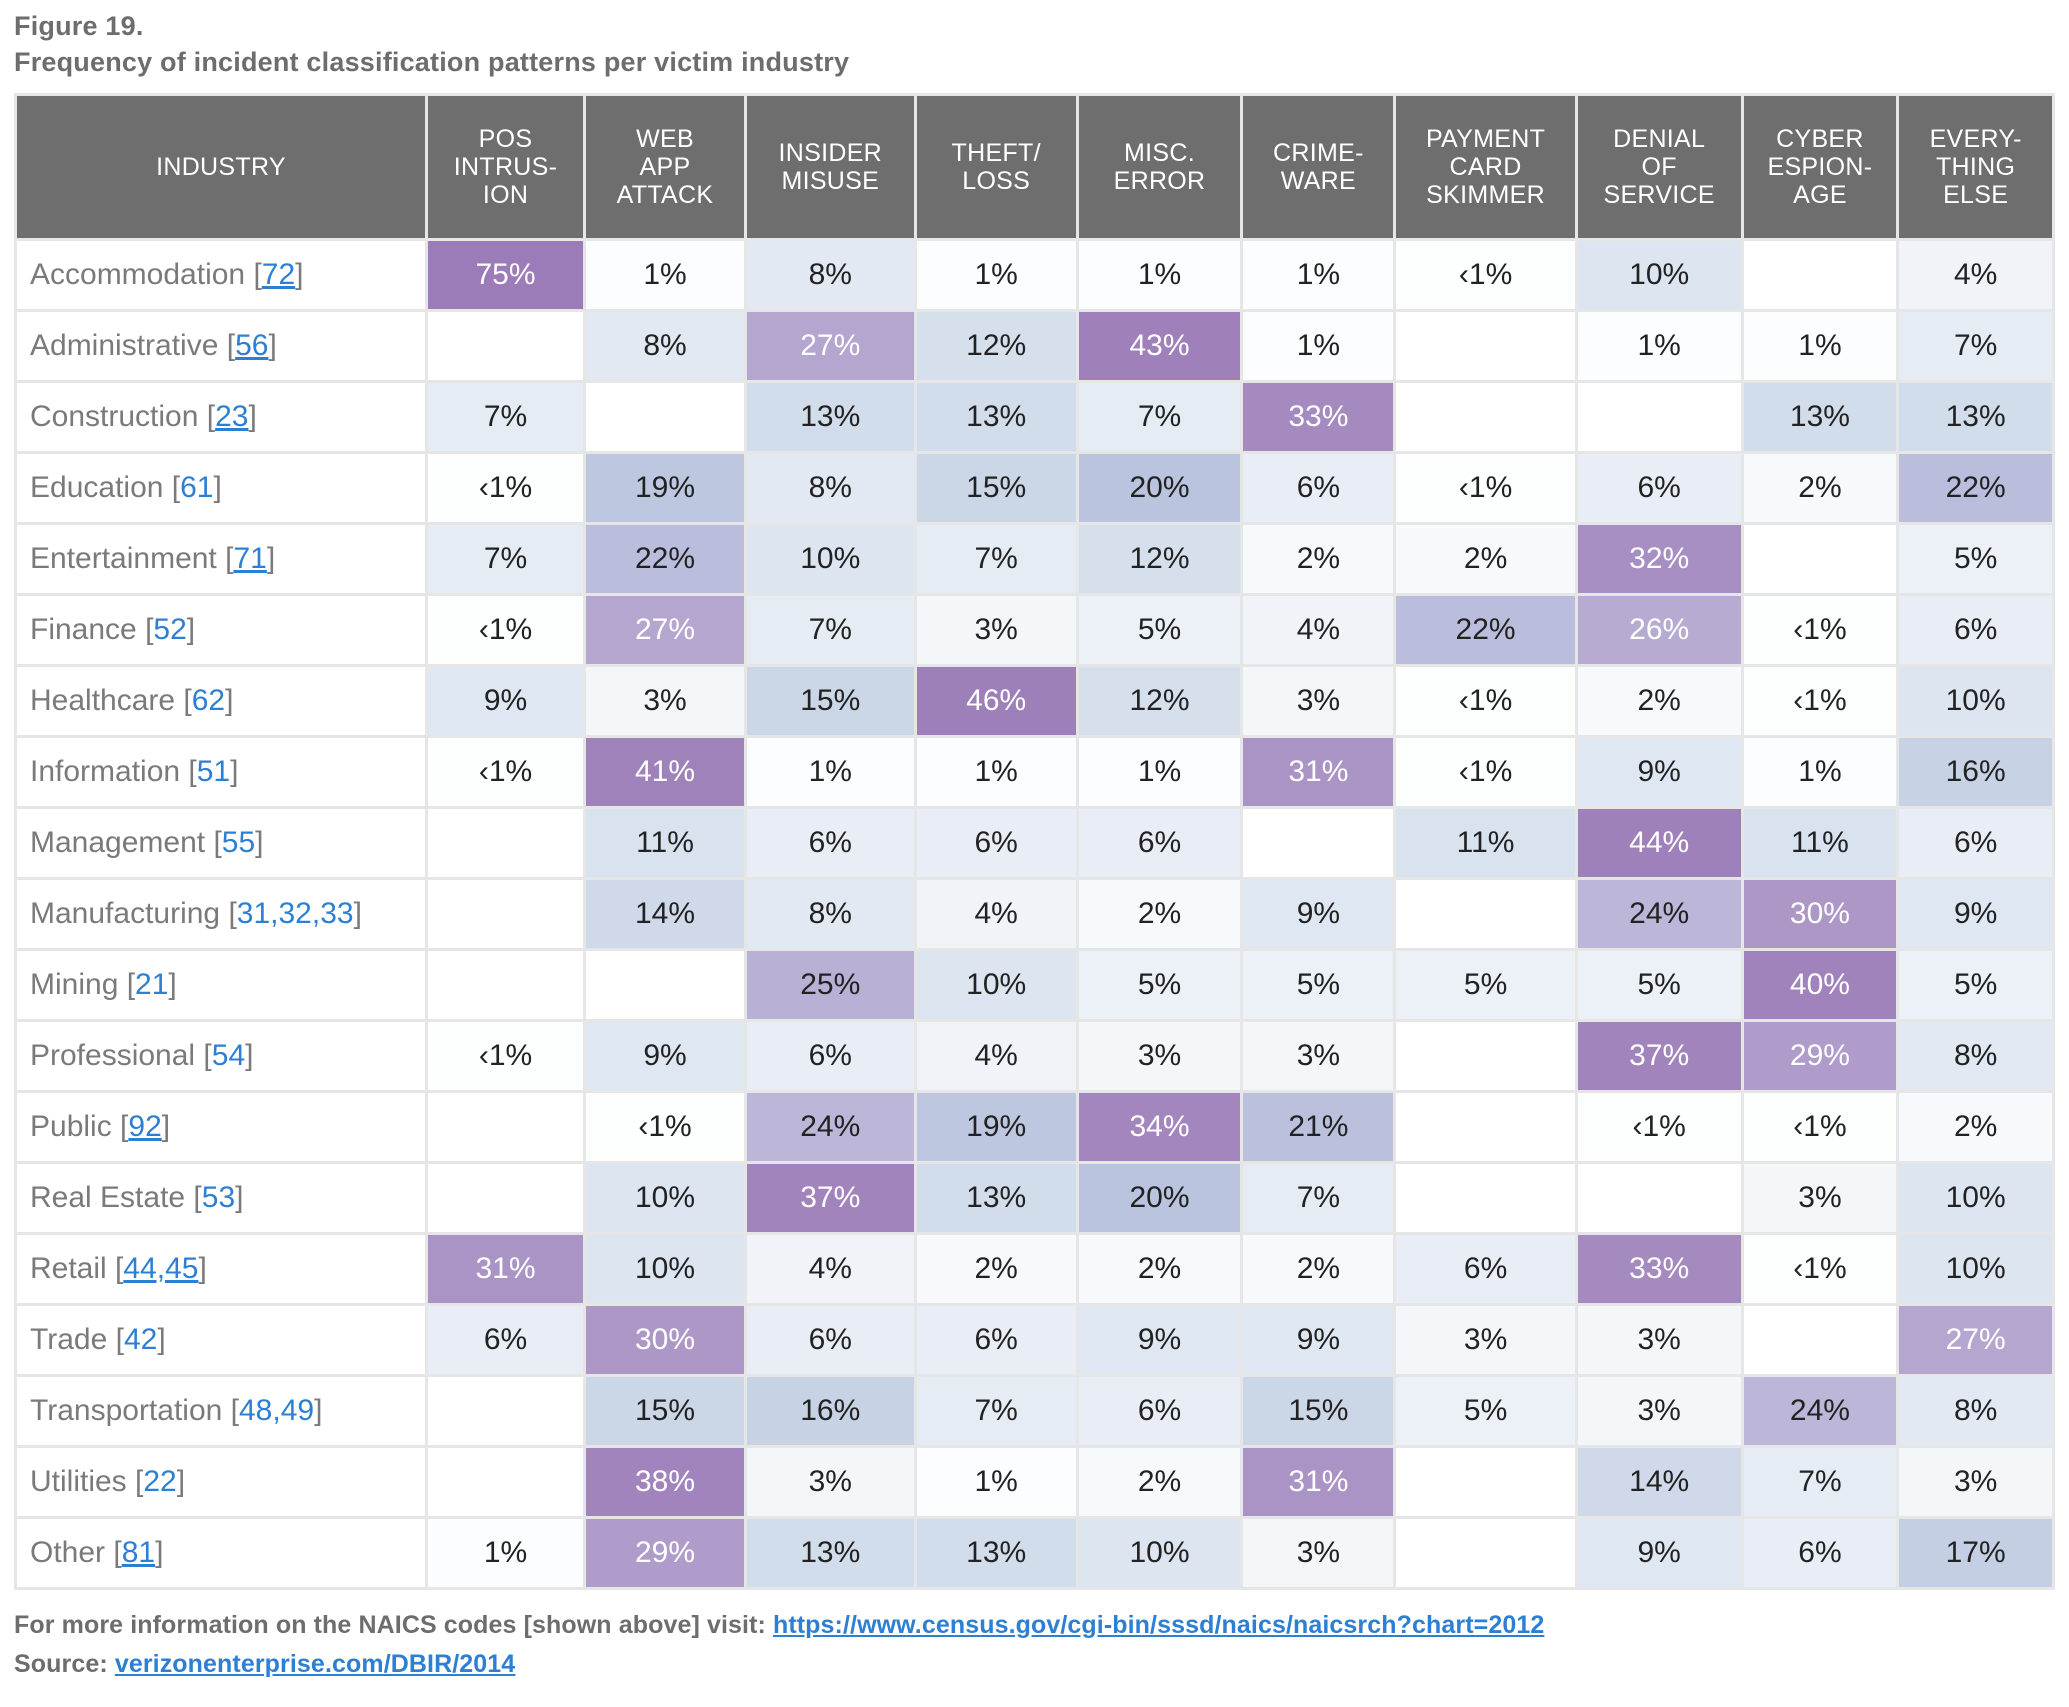 The height and width of the screenshot is (1707, 2069). Describe the element at coordinates (1975, 1410) in the screenshot. I see `matrix-cell: 8%` at that location.